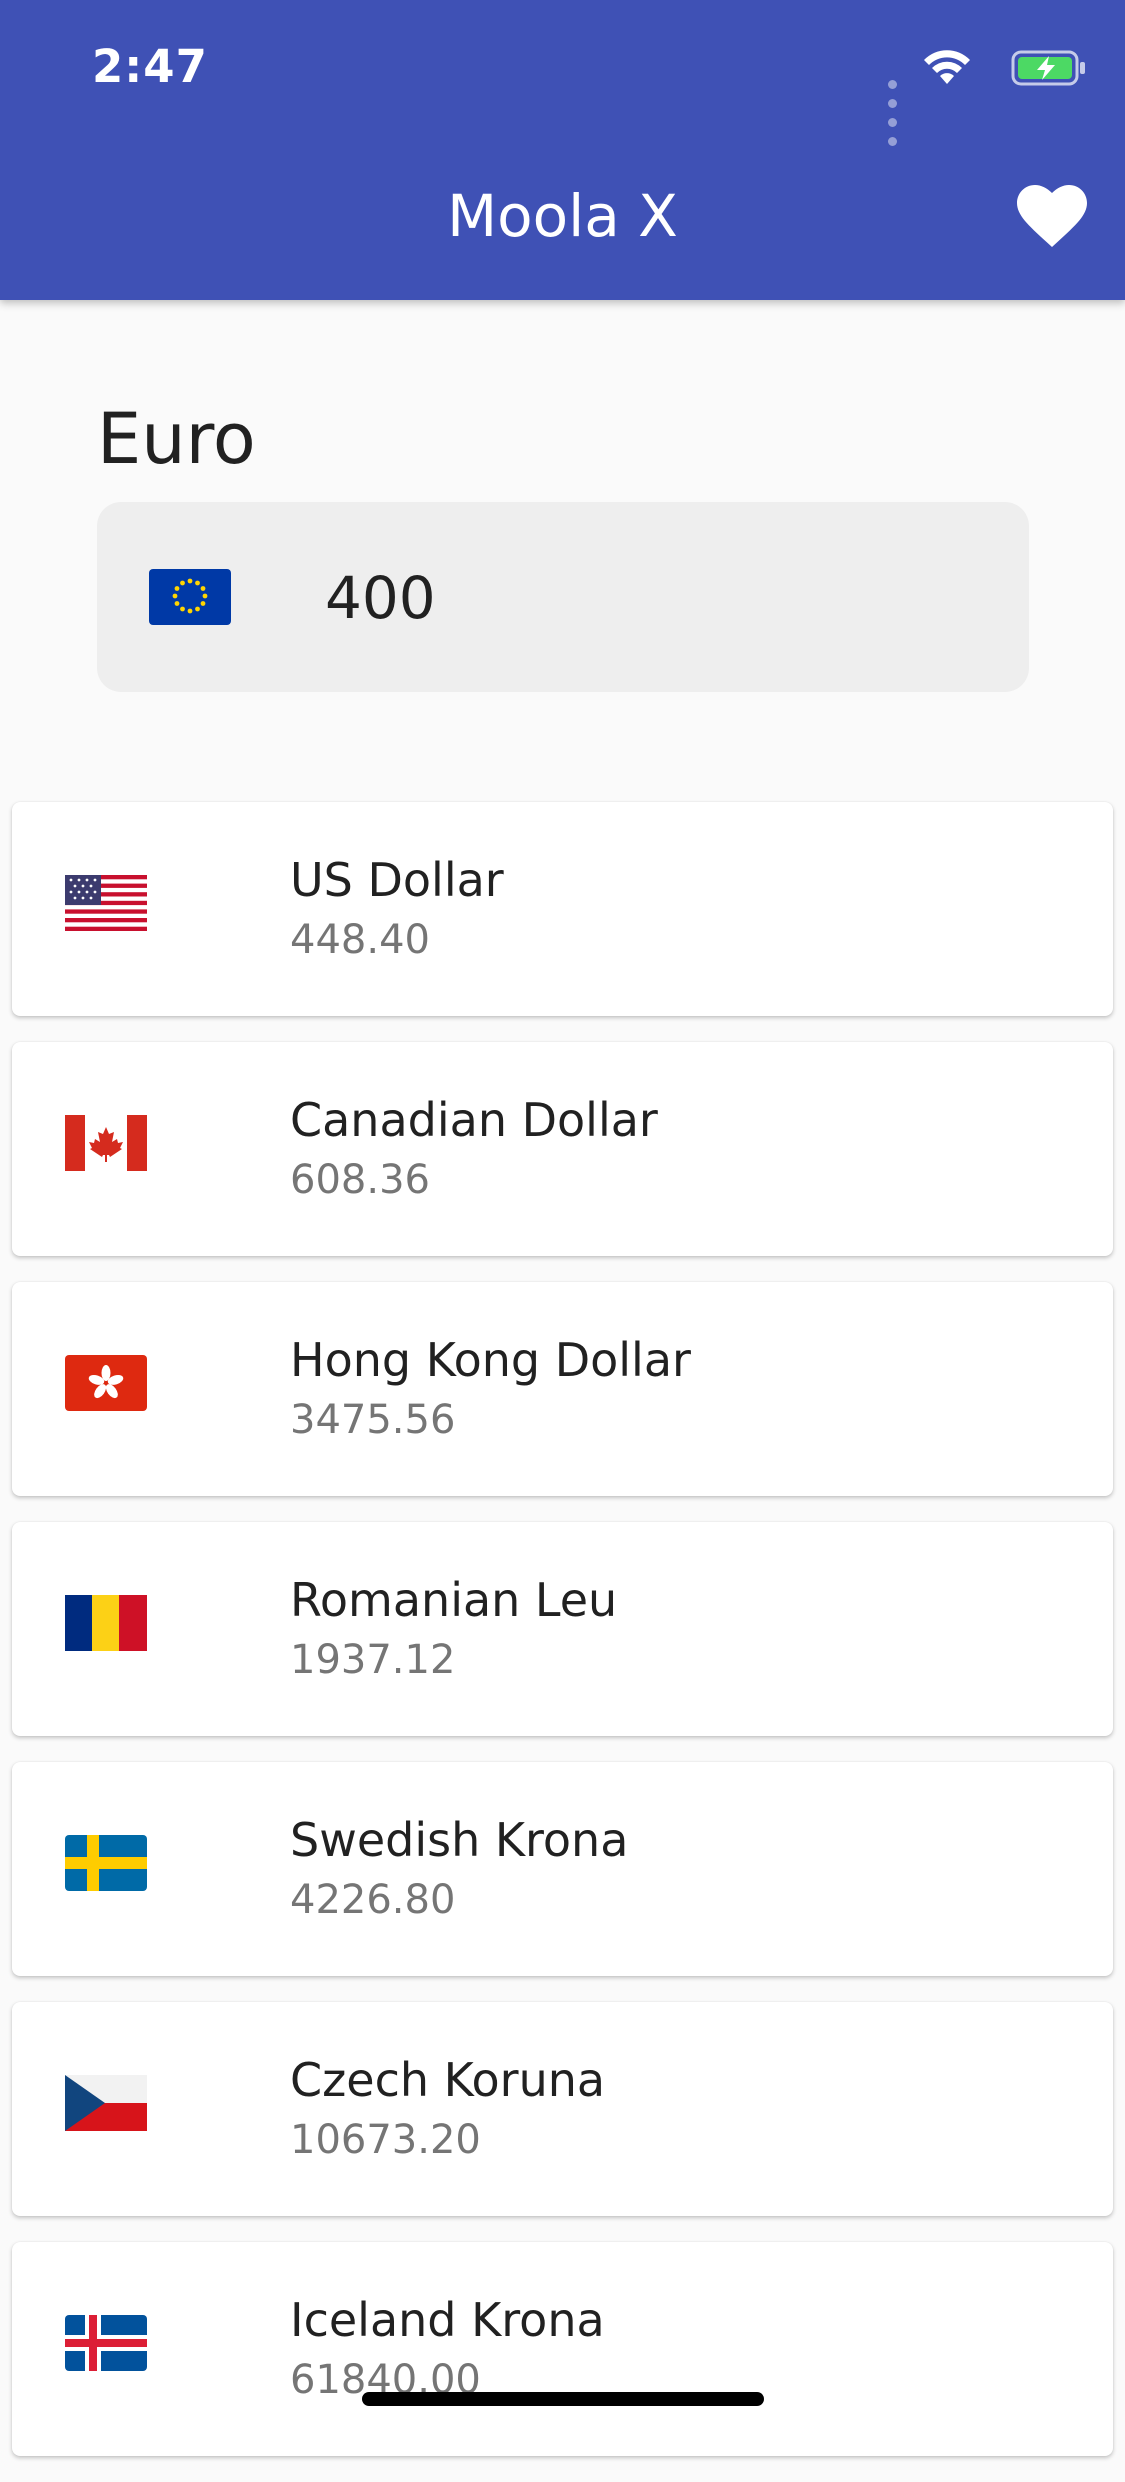 The width and height of the screenshot is (1125, 2482). What do you see at coordinates (490, 1360) in the screenshot?
I see `currency-name: Hong Kong Dollar` at bounding box center [490, 1360].